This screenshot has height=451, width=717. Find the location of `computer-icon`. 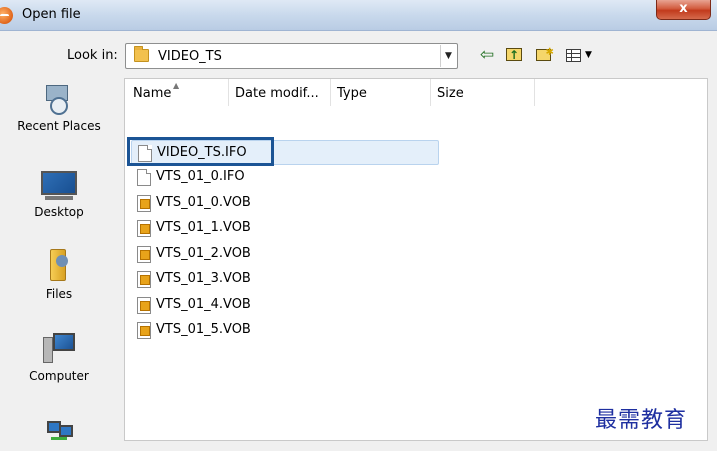

computer-icon is located at coordinates (59, 349).